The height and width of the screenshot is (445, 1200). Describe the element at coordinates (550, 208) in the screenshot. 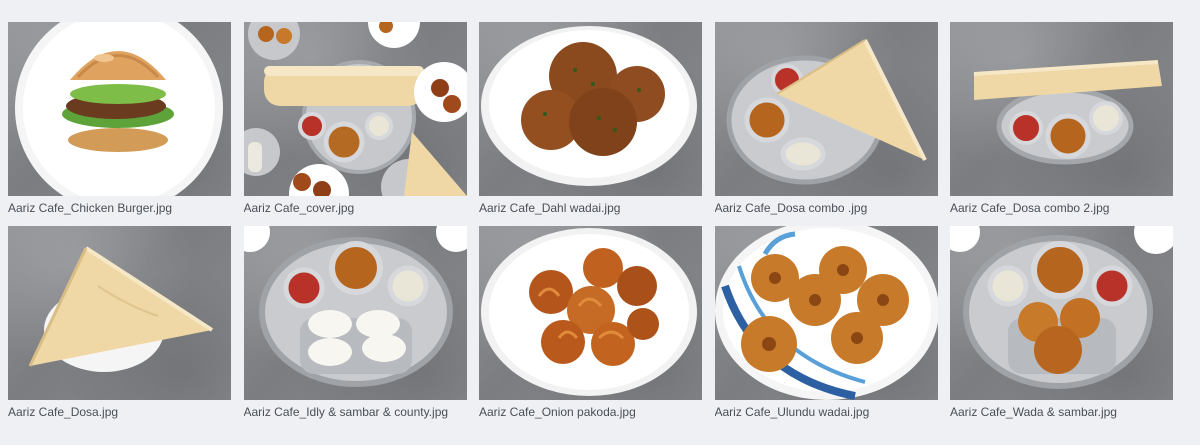

I see `image-filename: Aariz Cafe_Dahl wadai.jpg` at that location.